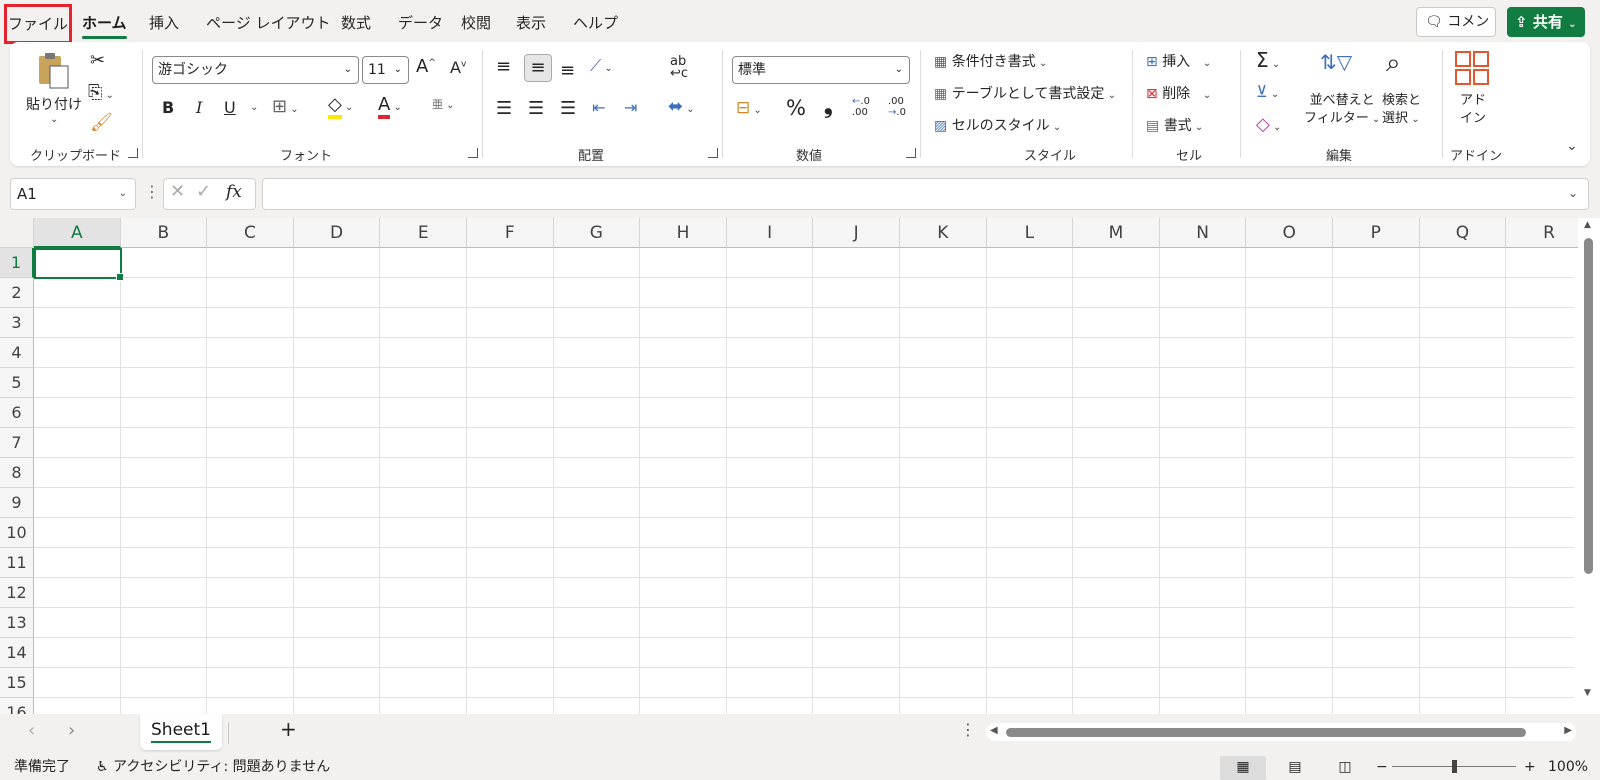  What do you see at coordinates (250, 233) in the screenshot?
I see `column-header-c: C` at bounding box center [250, 233].